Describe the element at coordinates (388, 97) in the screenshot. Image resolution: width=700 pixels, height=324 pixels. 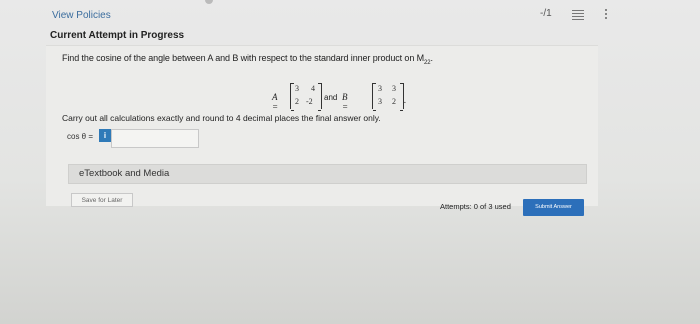
I see `matrix-b: 3 3 3 2` at that location.